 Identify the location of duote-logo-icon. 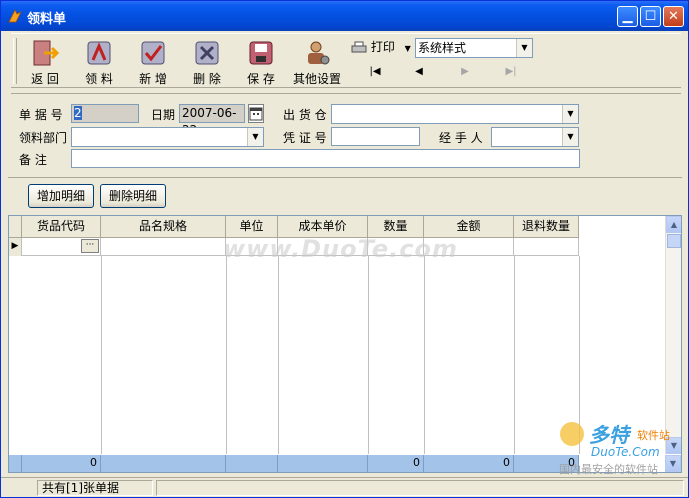
(572, 434).